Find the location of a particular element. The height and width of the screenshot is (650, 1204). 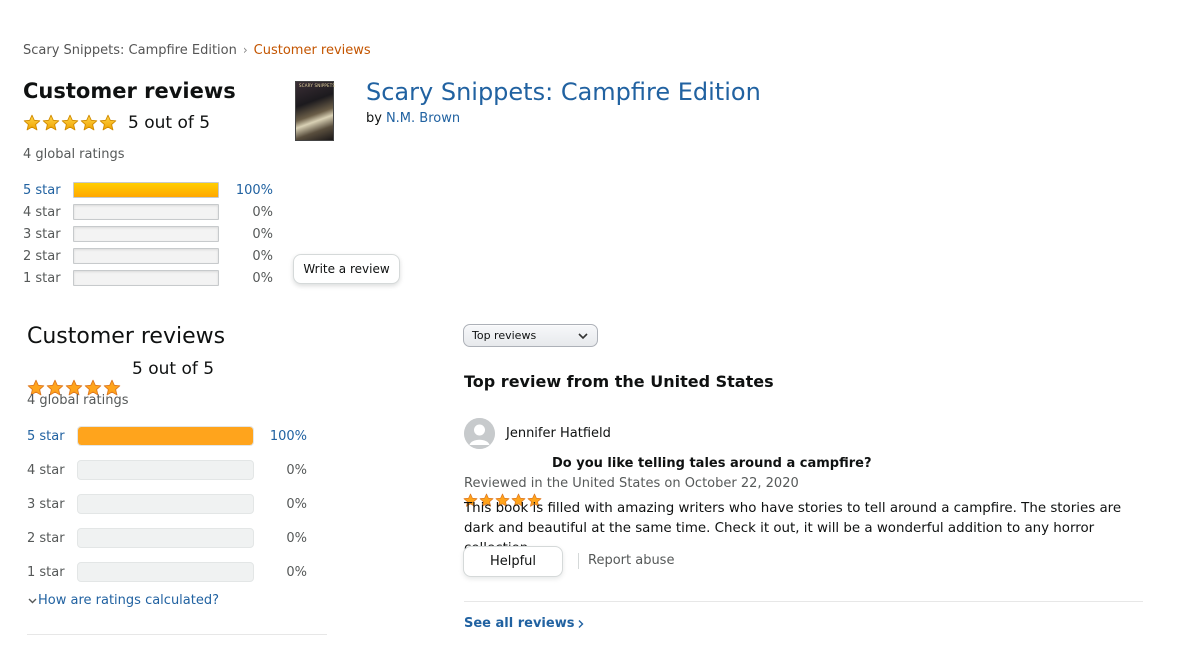

global-ratings-count: 4 global ratings is located at coordinates (74, 154).